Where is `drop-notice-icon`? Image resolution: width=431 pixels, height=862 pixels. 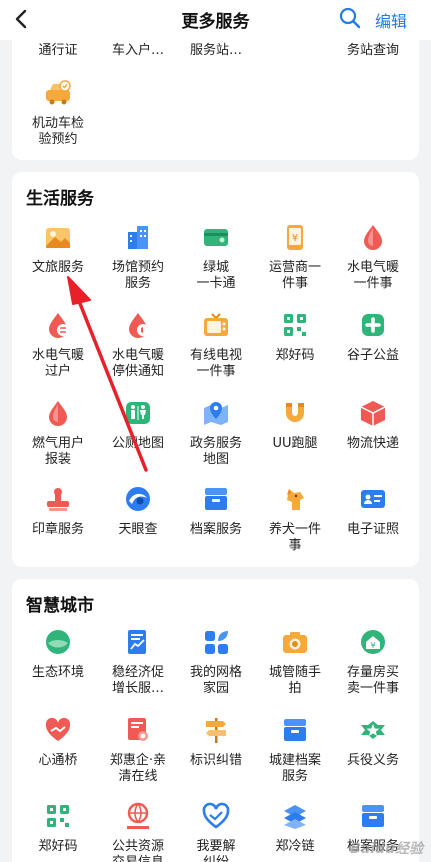
drop-notice-icon is located at coordinates (139, 325).